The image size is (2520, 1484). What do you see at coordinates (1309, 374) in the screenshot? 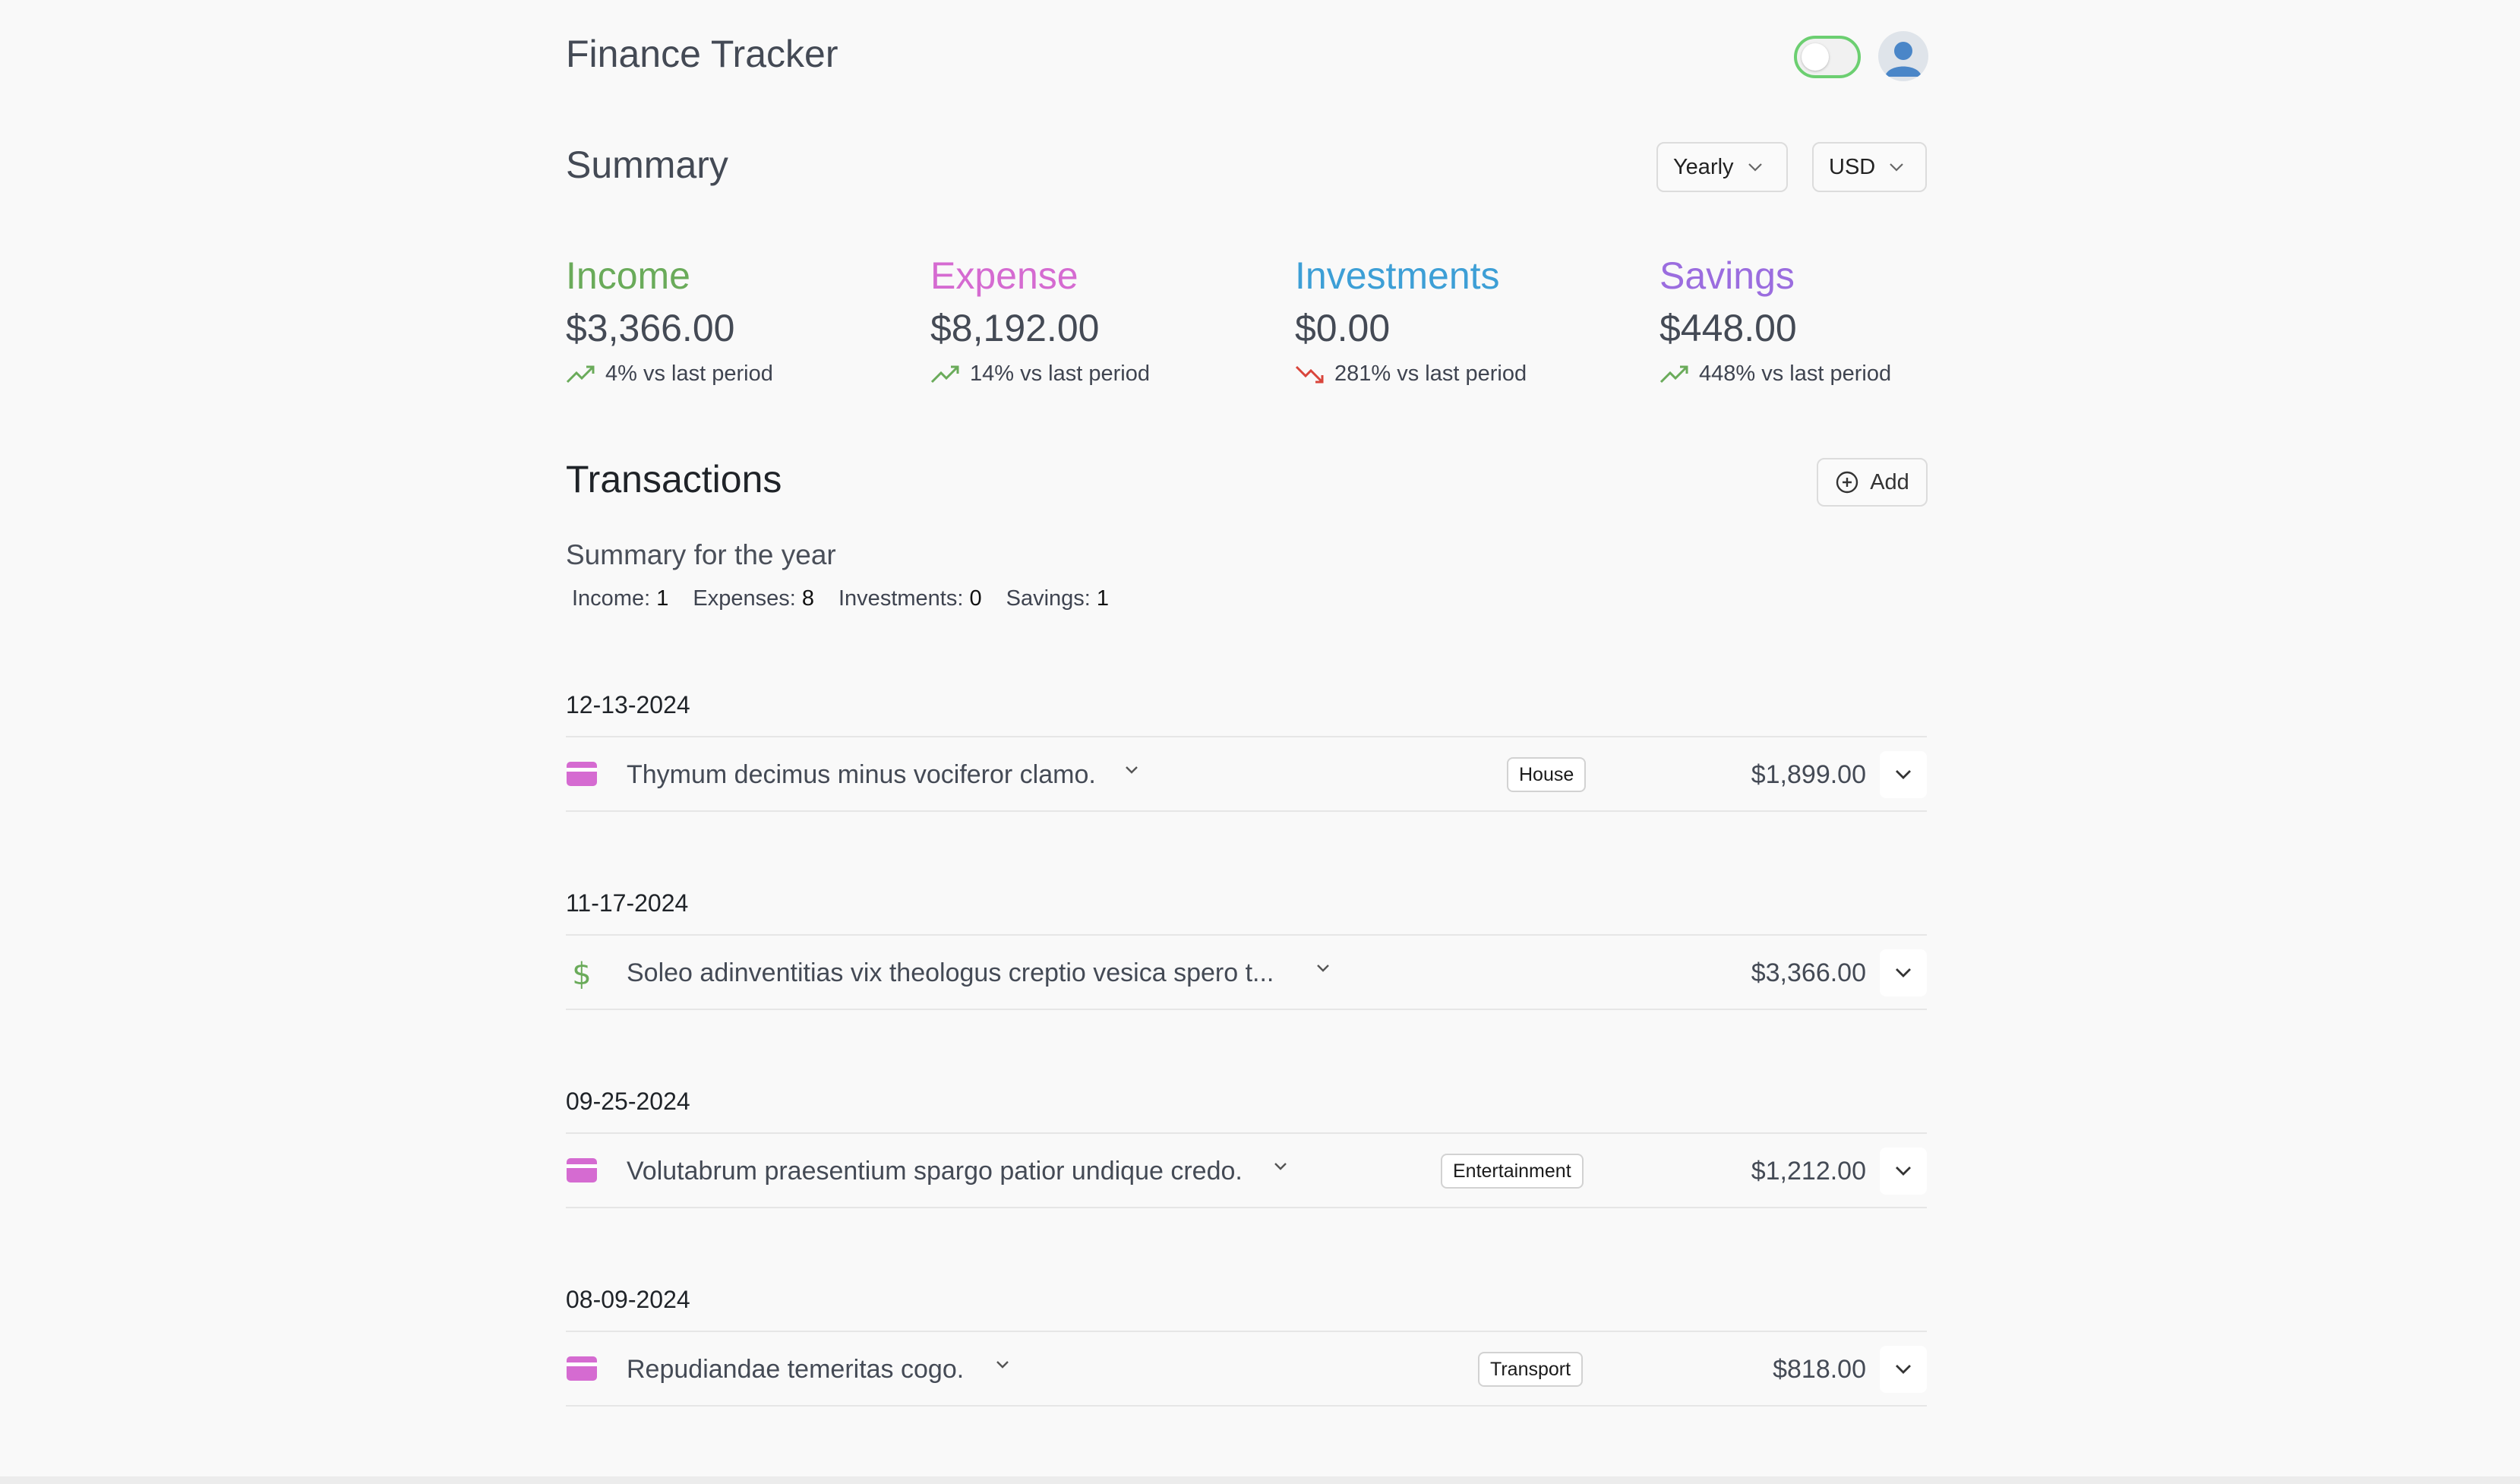
I see `trending-down-icon` at bounding box center [1309, 374].